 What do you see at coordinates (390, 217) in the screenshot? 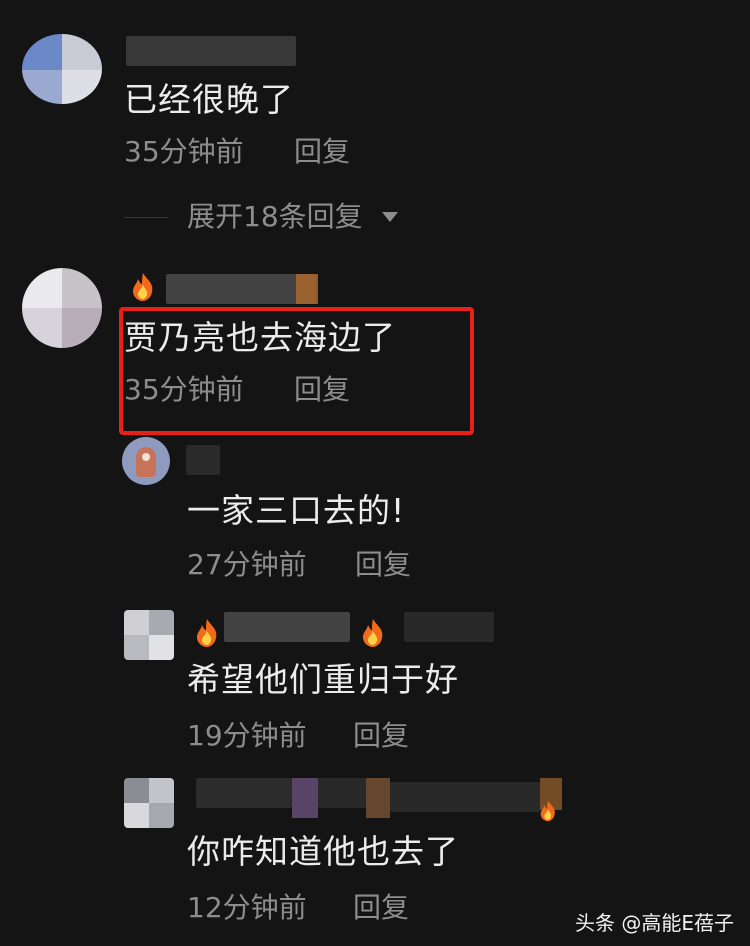
I see `caret-down-icon` at bounding box center [390, 217].